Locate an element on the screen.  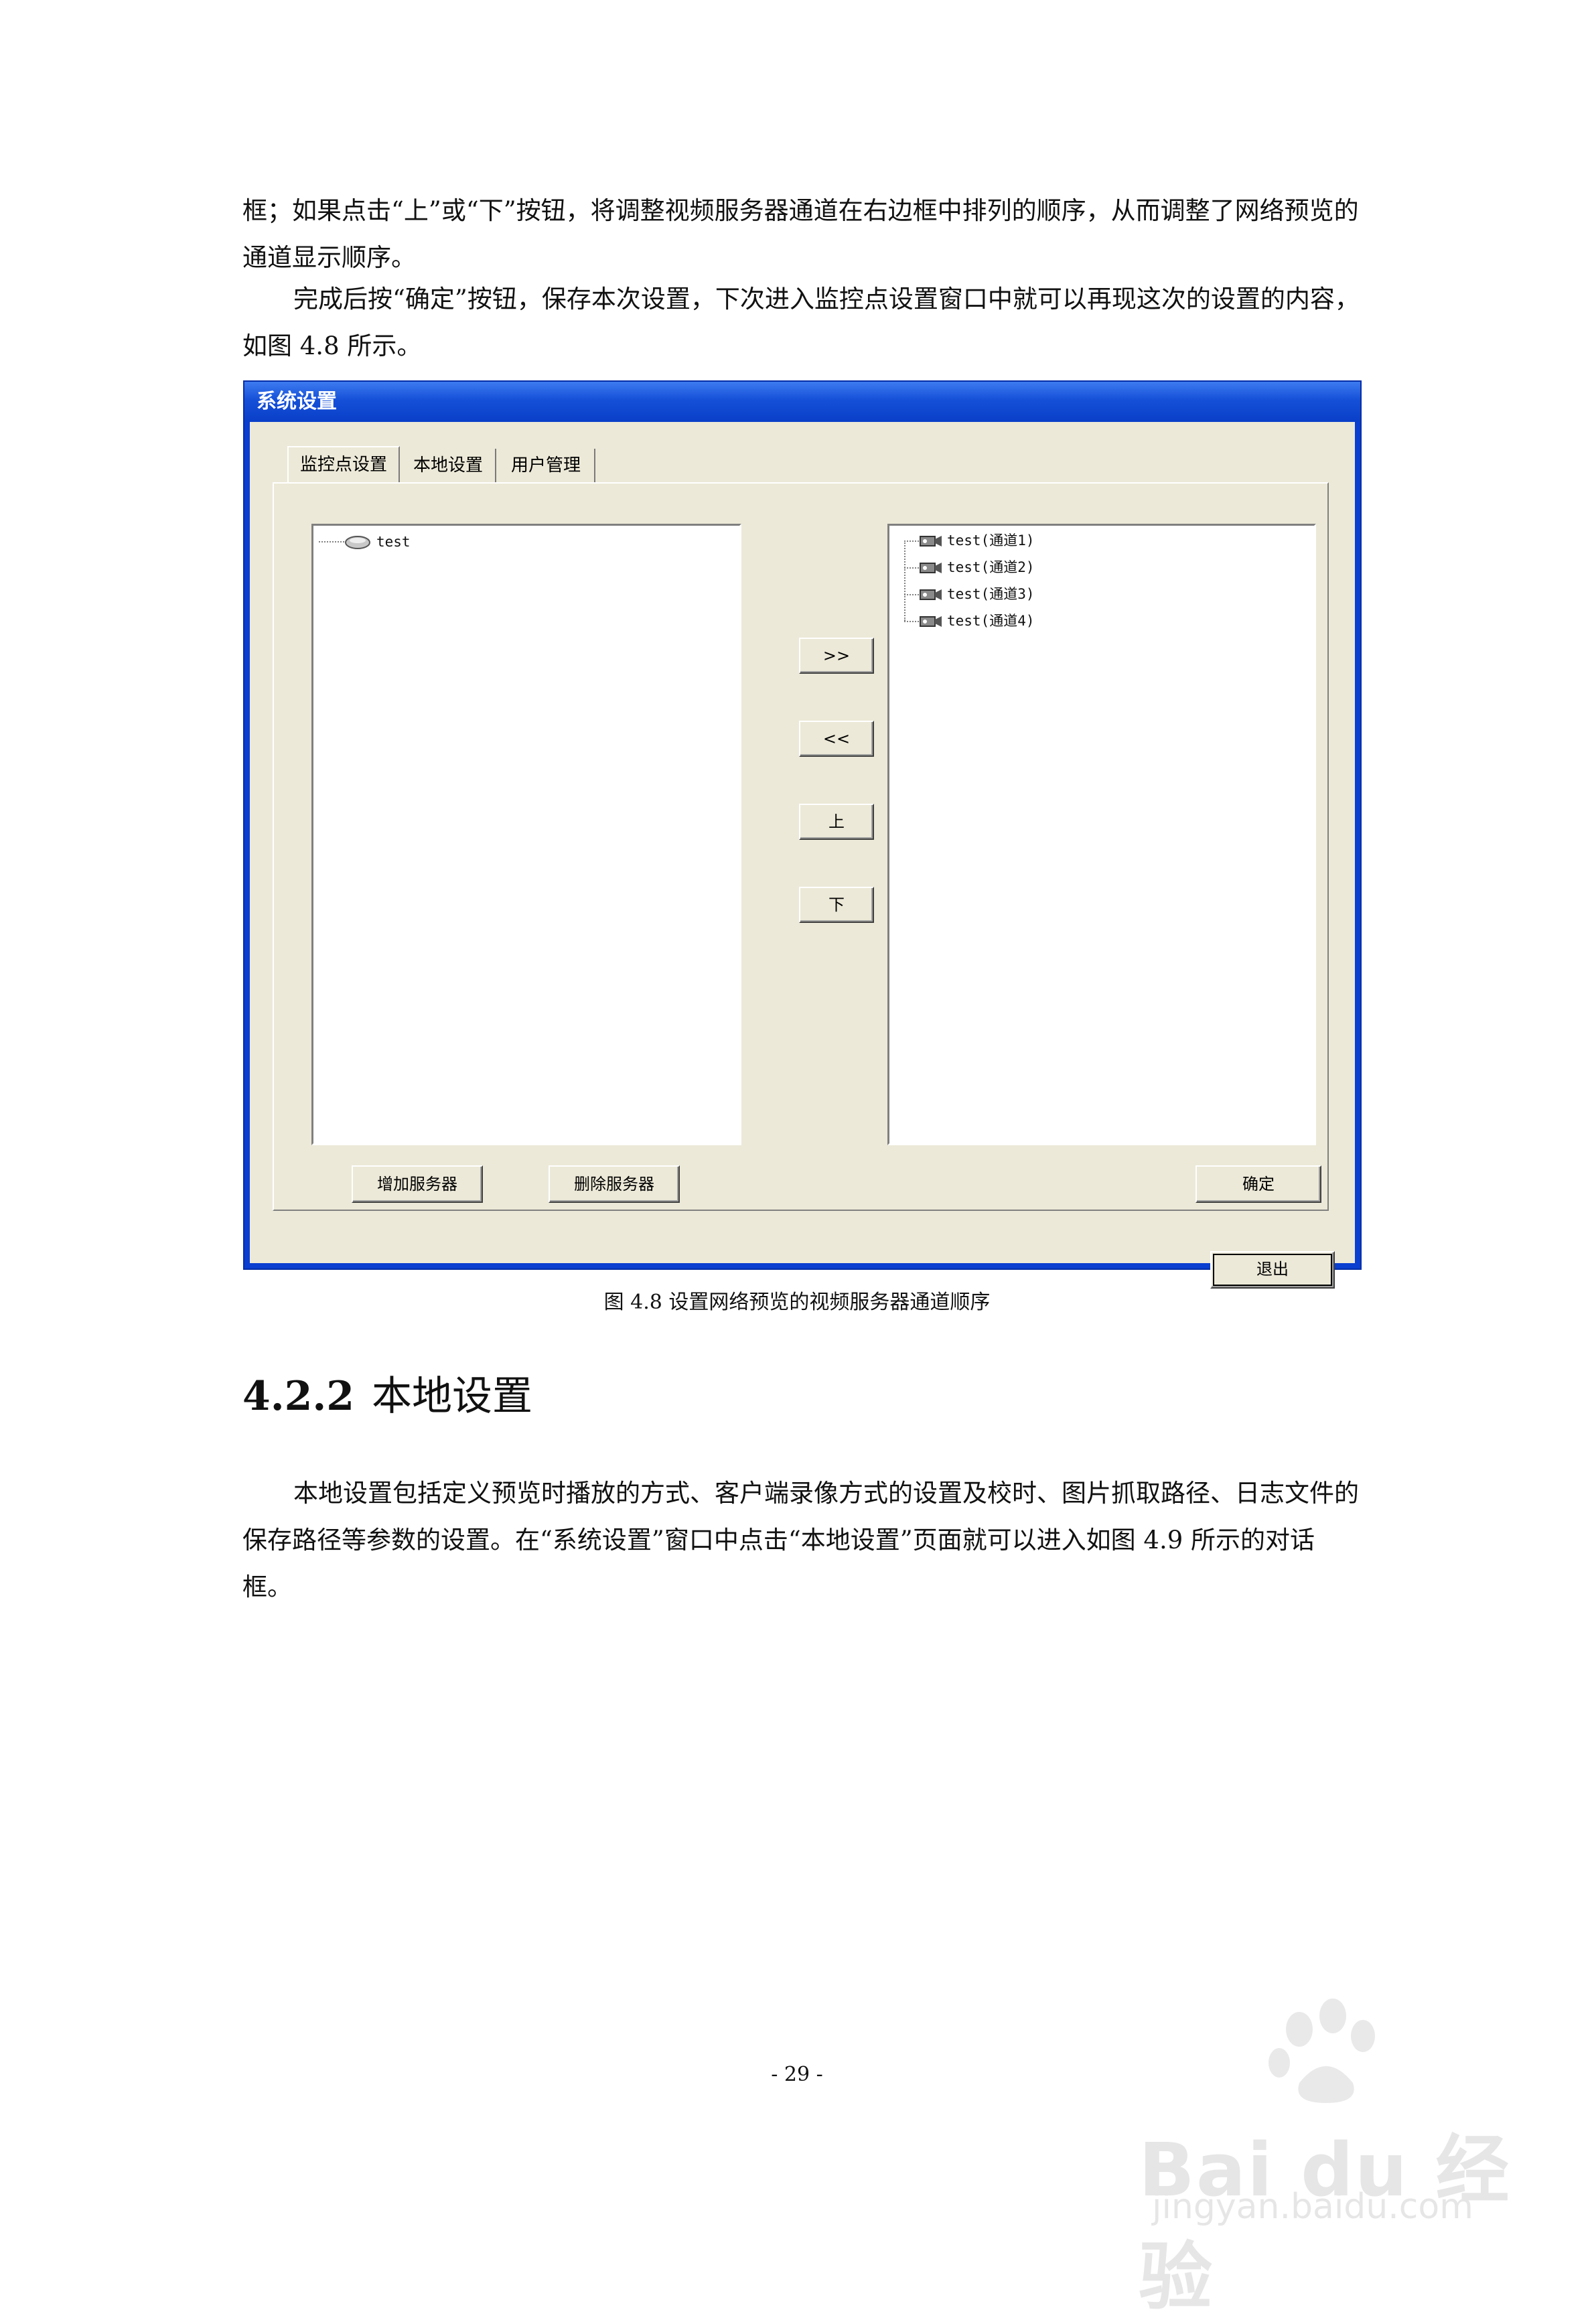
remove-all-button: << is located at coordinates (836, 739).